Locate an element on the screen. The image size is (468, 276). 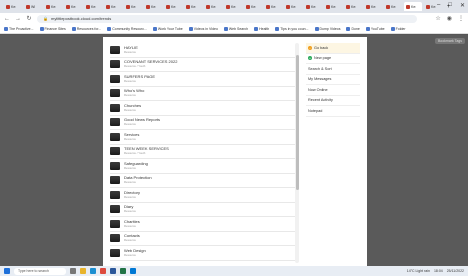
bookmark-item: Done is located at coordinates (353, 28).